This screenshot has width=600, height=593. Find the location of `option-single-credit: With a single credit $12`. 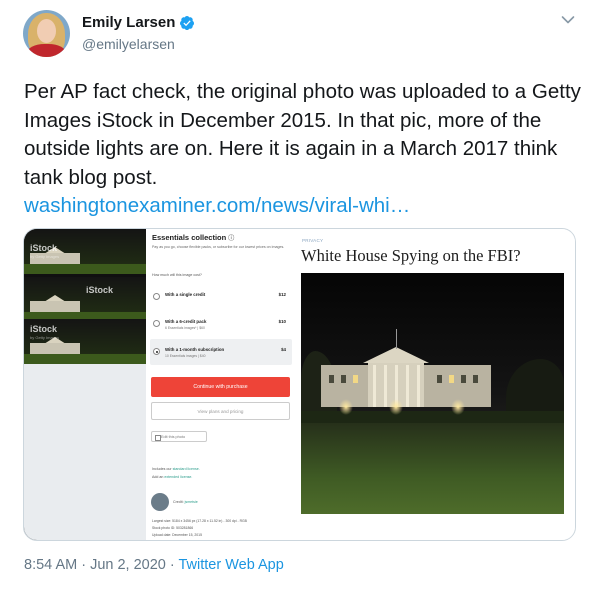

option-single-credit: With a single credit $12 is located at coordinates (221, 297).